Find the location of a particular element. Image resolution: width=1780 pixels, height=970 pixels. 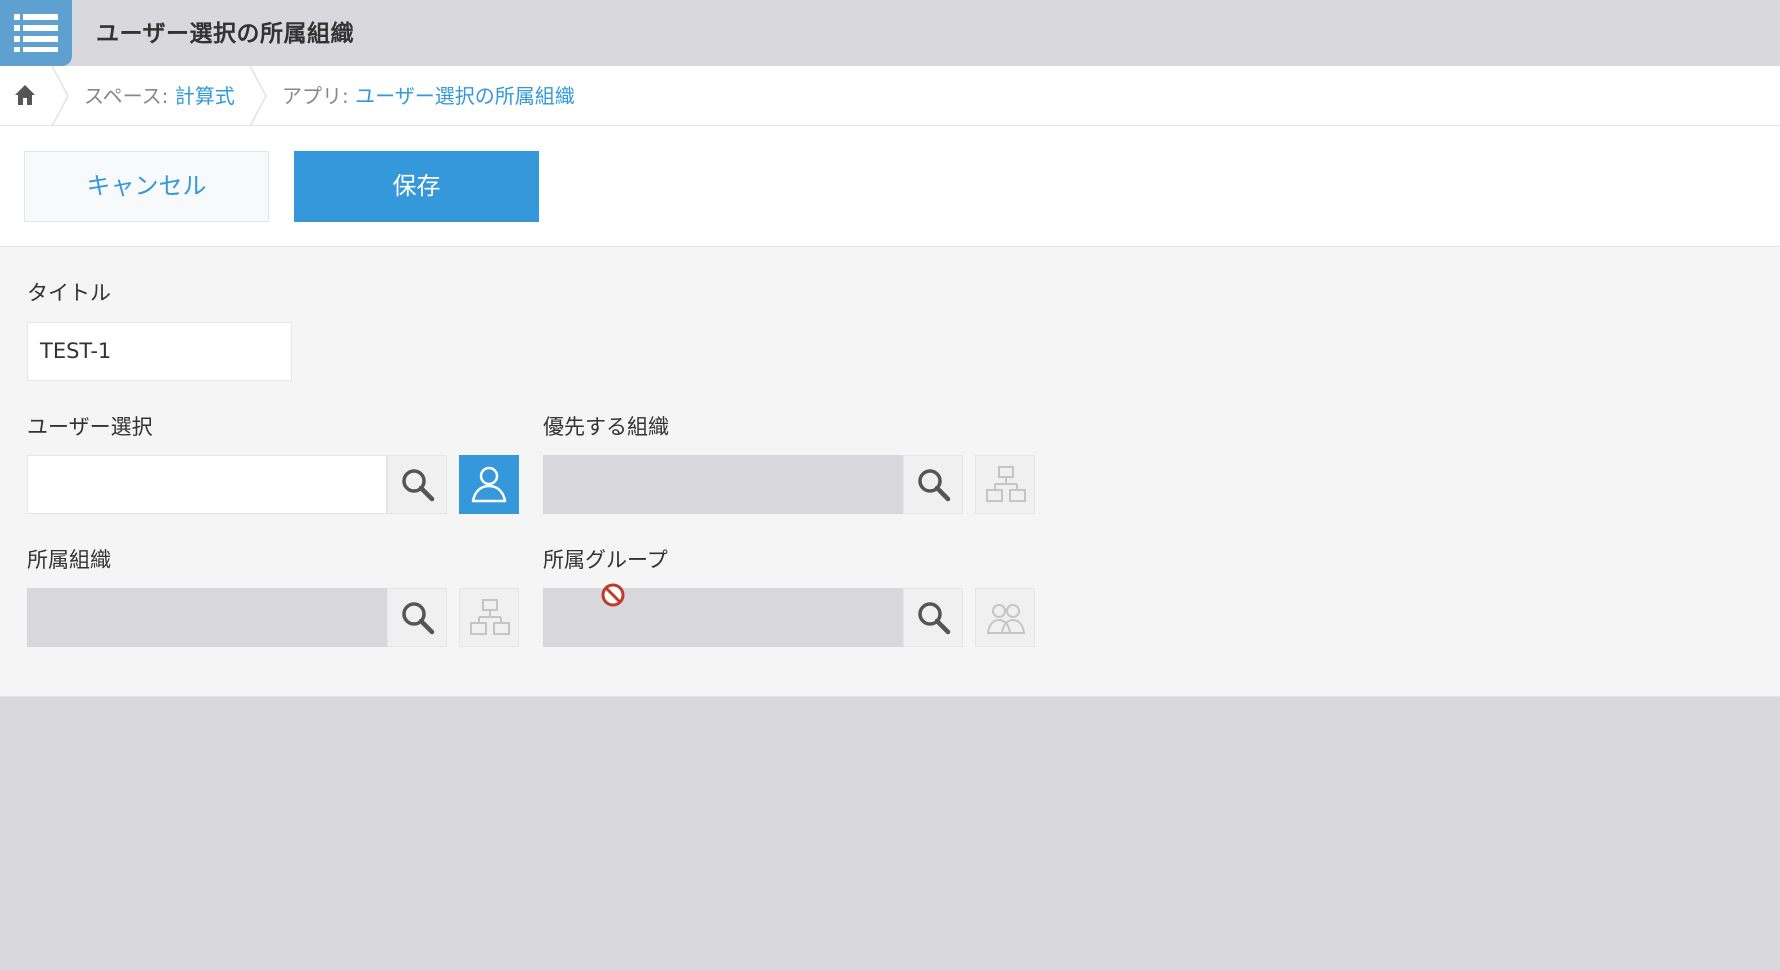

breadcrumb-space-link: 計算式 is located at coordinates (205, 96).